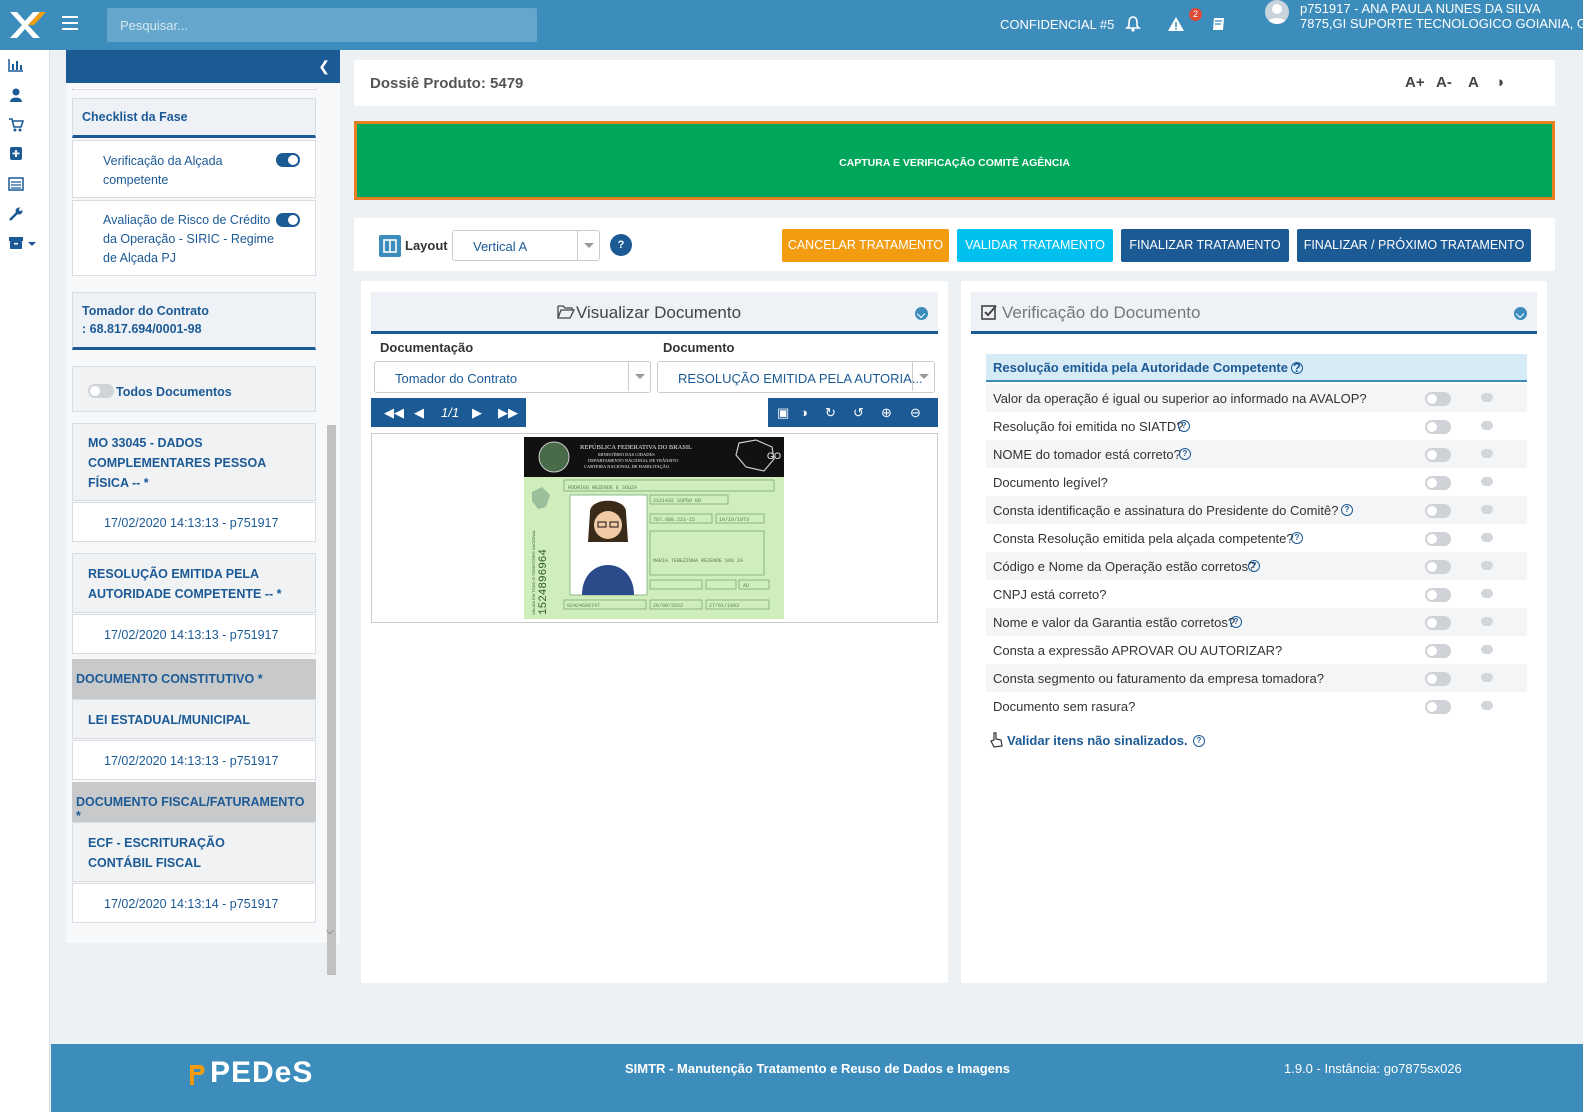 The height and width of the screenshot is (1112, 1583). Describe the element at coordinates (322, 25) in the screenshot. I see `search-input` at that location.